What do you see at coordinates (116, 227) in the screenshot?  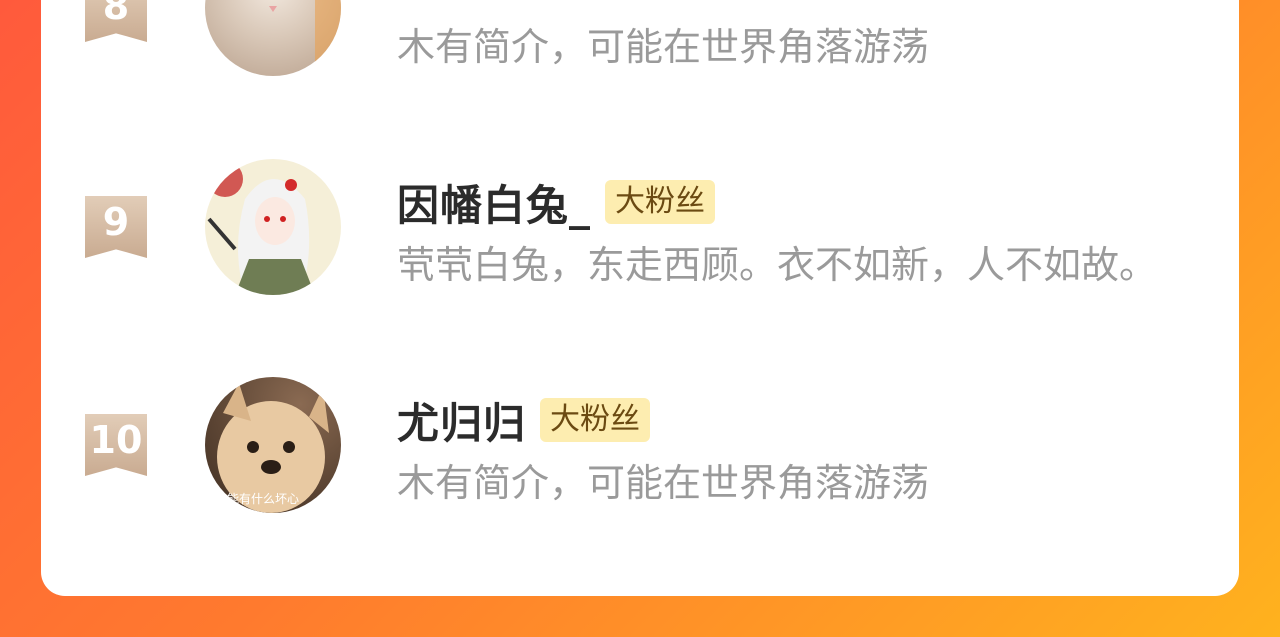 I see `rank-badge: 9` at bounding box center [116, 227].